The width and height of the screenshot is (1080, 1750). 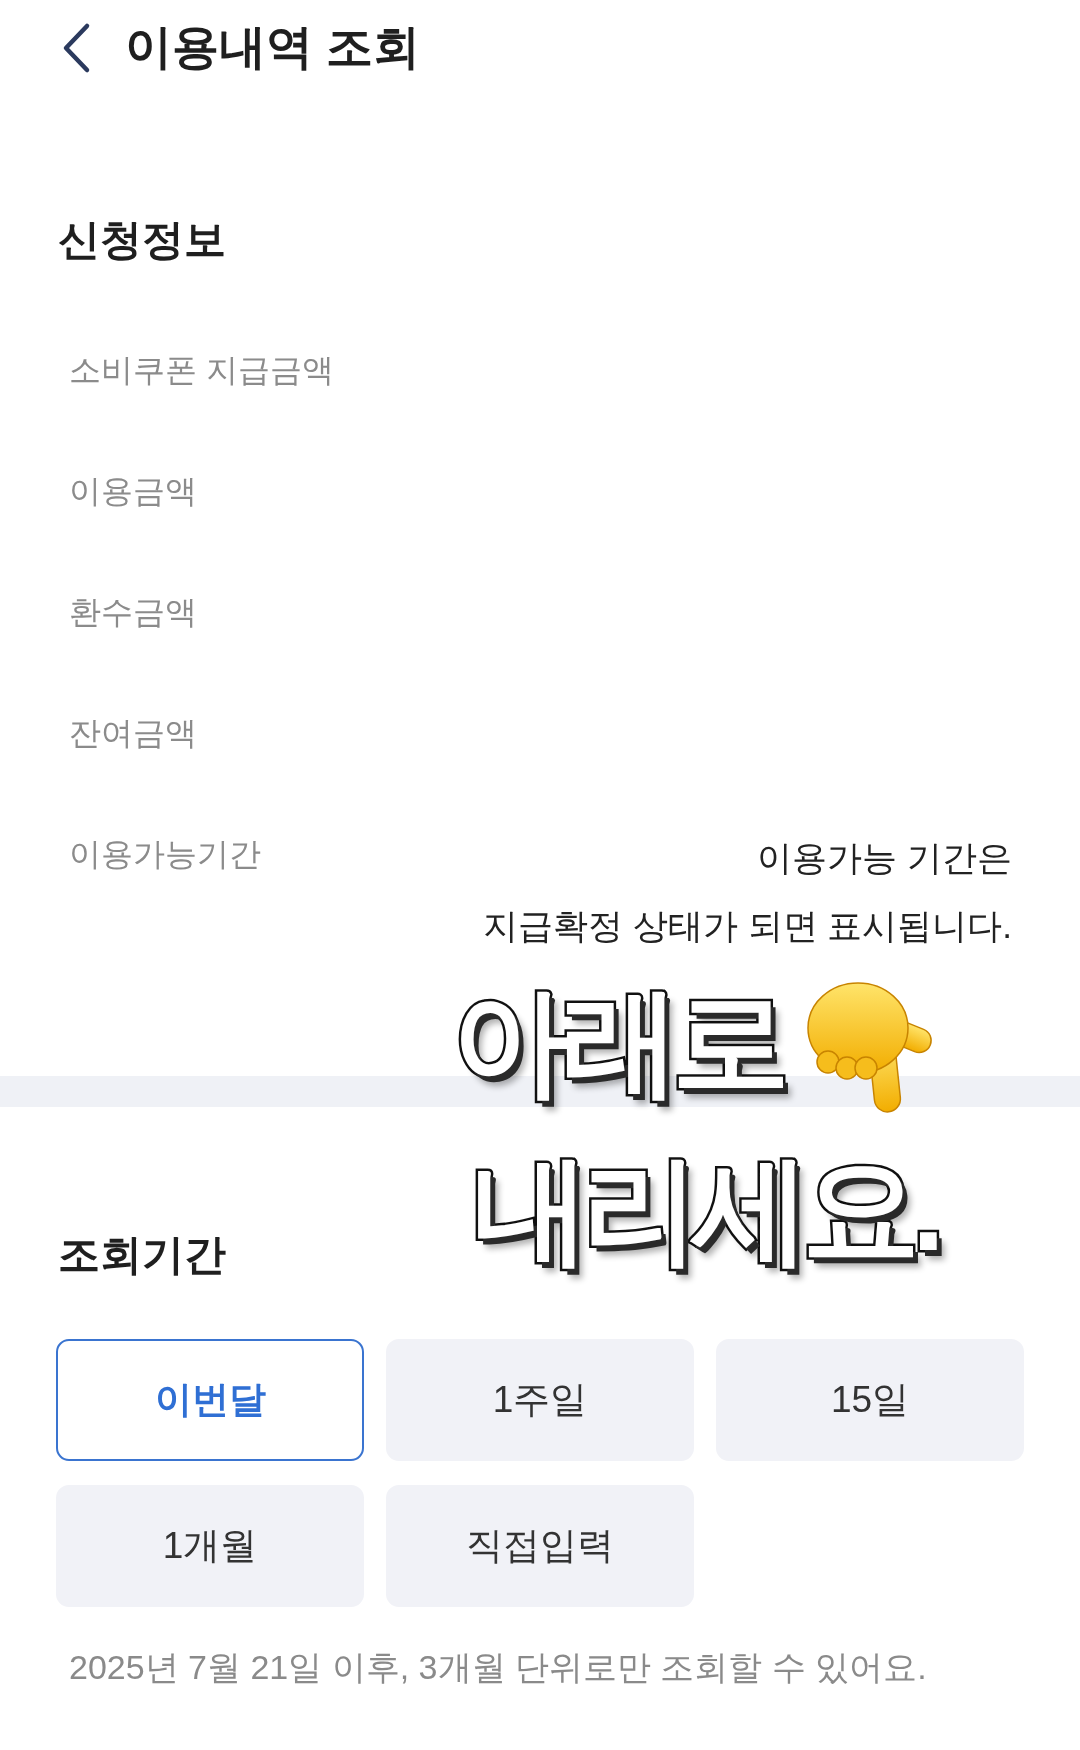 I want to click on info-label: 소비쿠폰 지급금액, so click(x=201, y=370).